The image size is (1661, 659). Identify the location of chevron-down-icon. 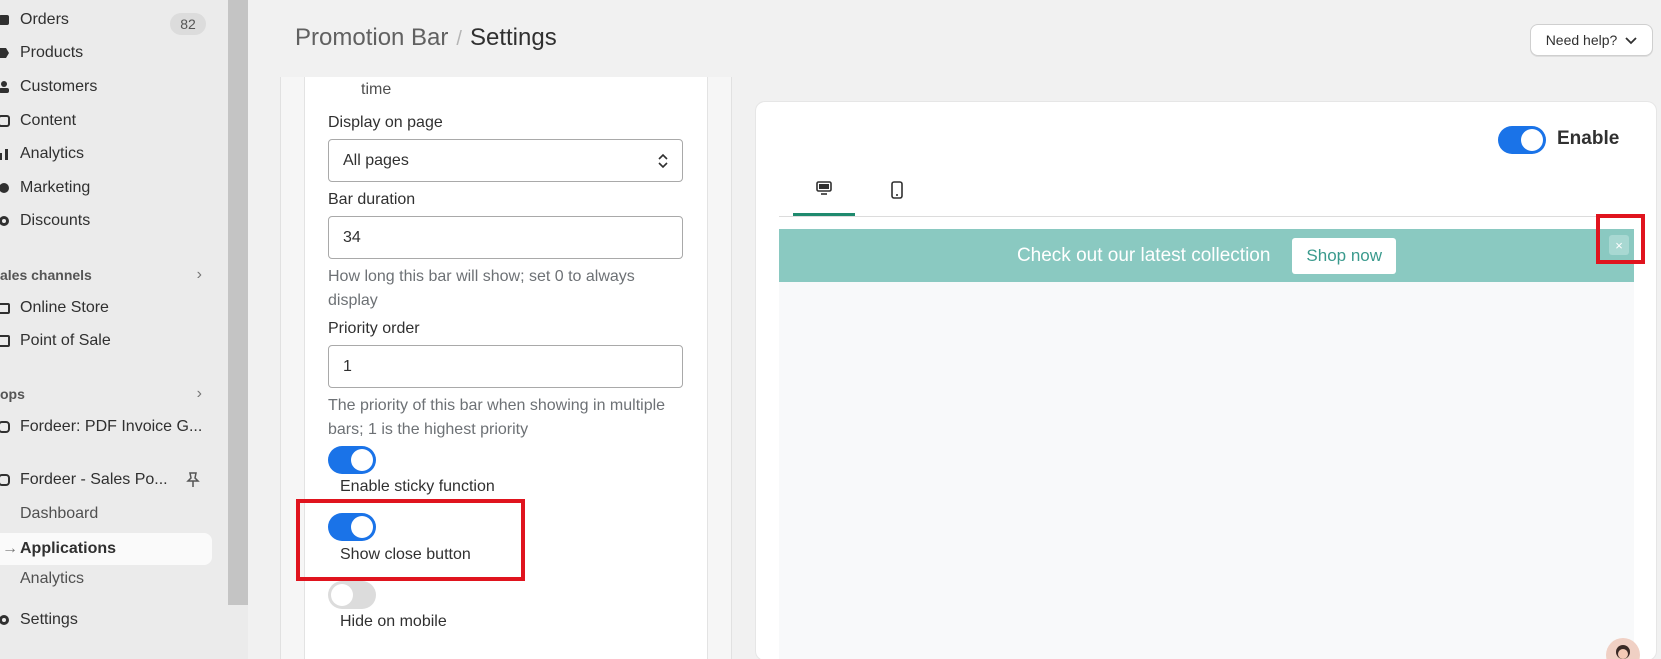
(1631, 40).